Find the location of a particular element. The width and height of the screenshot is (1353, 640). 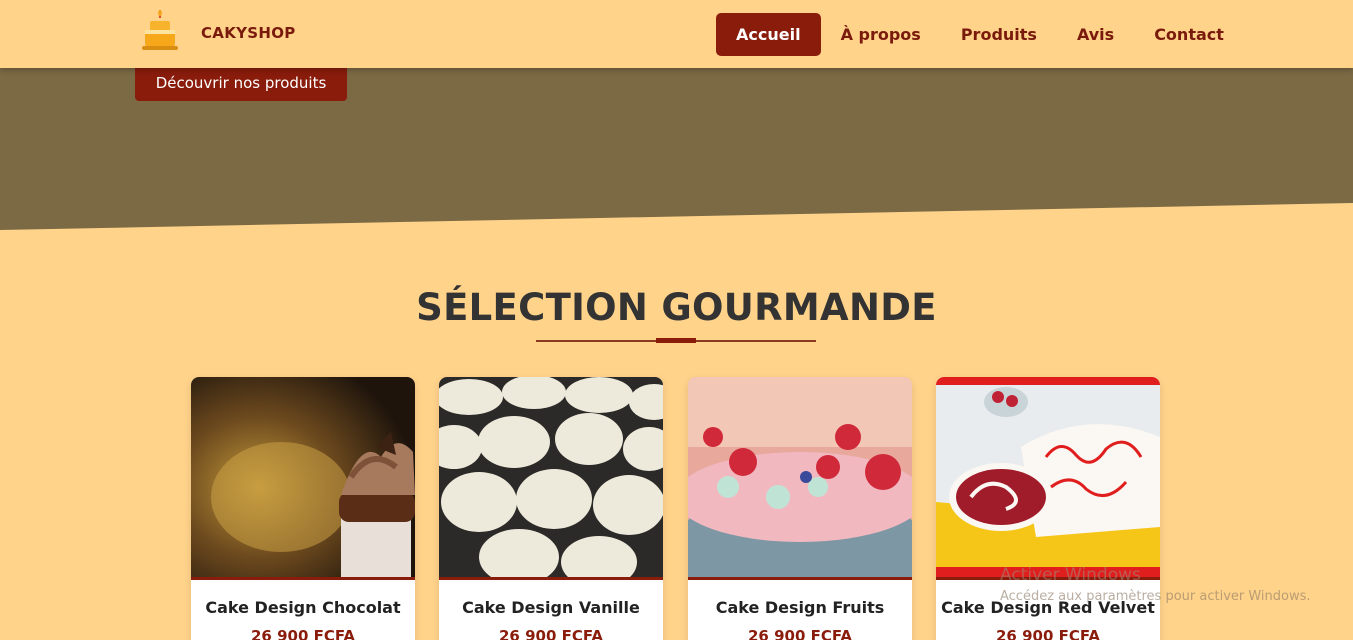

nav-item-a-propos: À propos is located at coordinates (881, 34).